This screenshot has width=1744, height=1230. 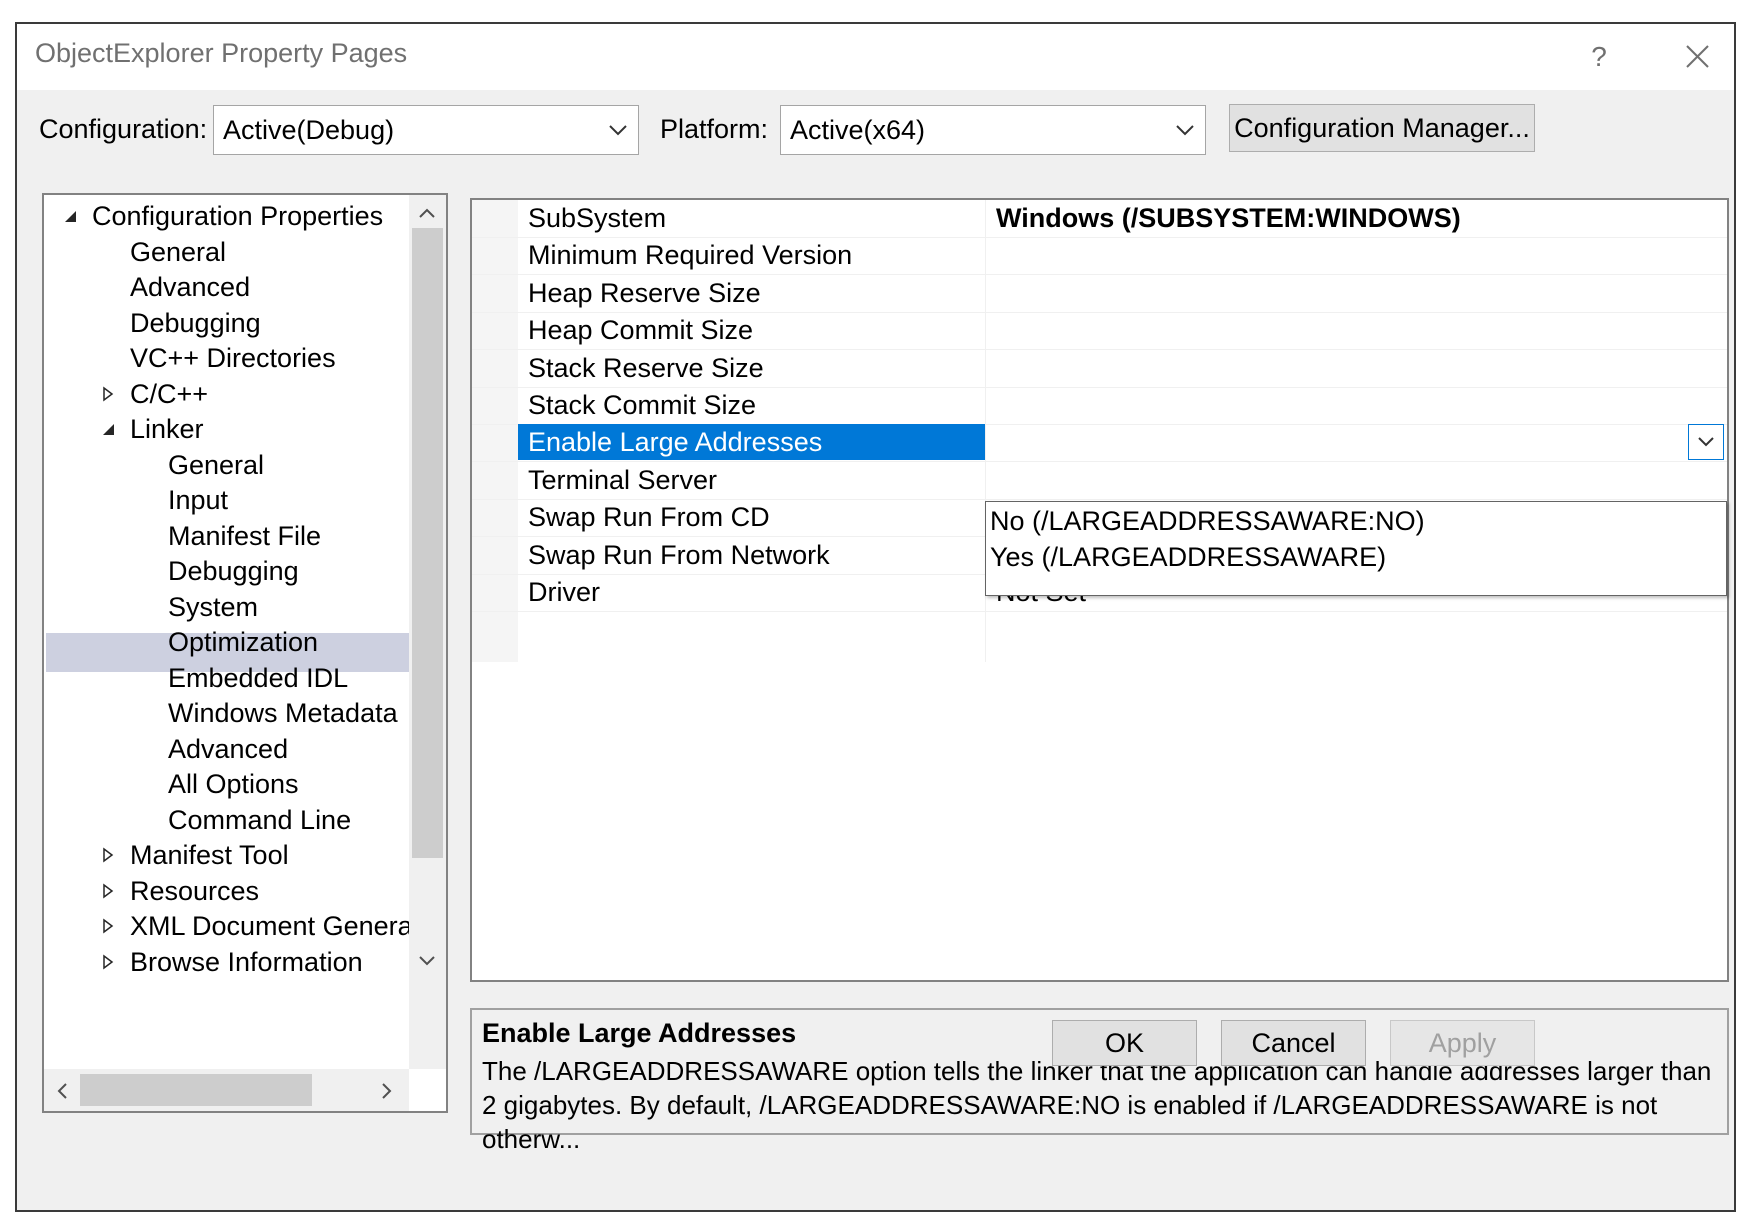 I want to click on tree-item: Manifest File, so click(x=225, y=536).